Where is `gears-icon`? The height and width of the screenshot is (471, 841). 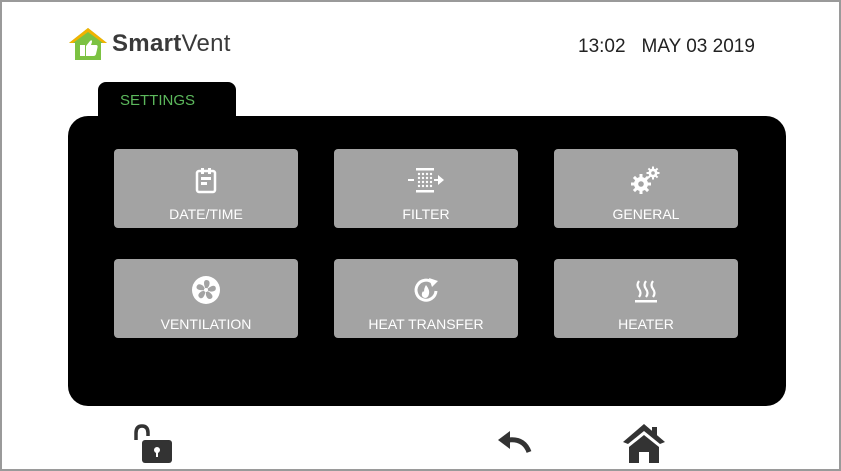 gears-icon is located at coordinates (645, 180).